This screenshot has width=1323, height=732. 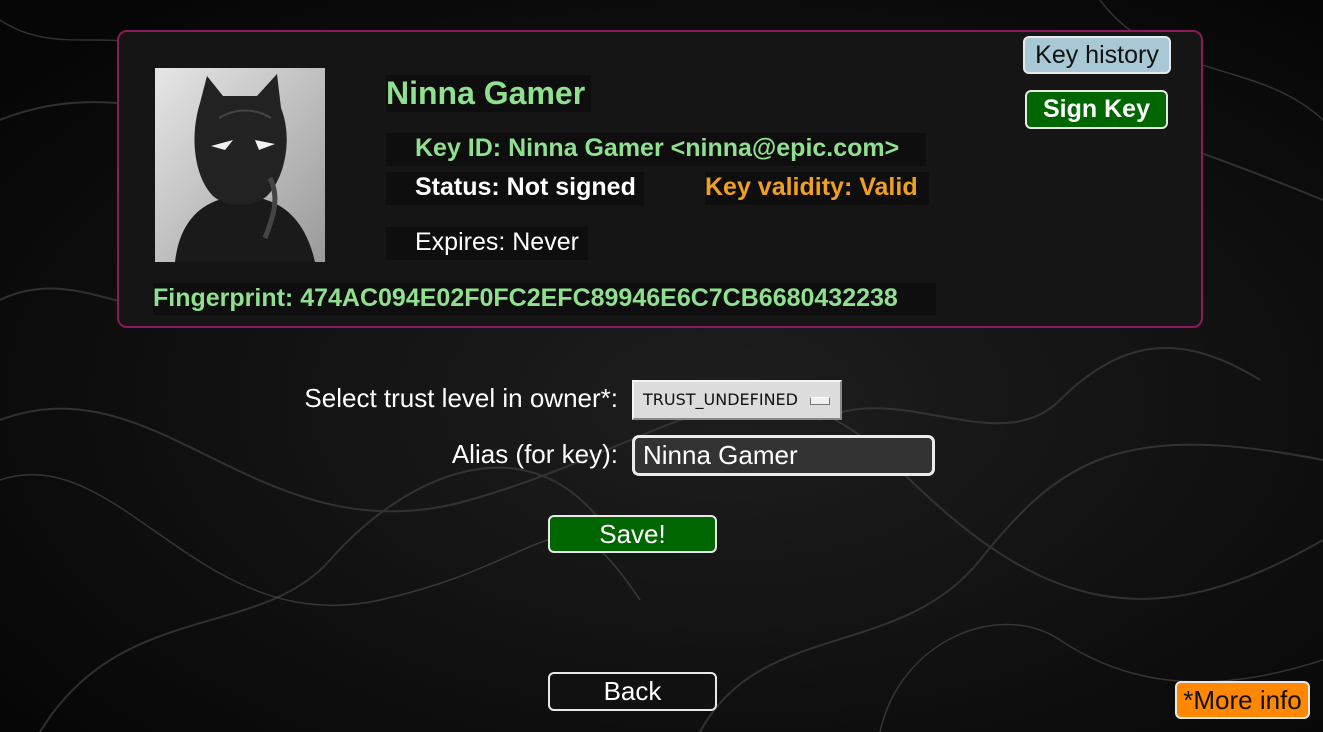 I want to click on key-id-text: Key ID: Ninna Gamer <ninna@epic.com>, so click(x=656, y=149).